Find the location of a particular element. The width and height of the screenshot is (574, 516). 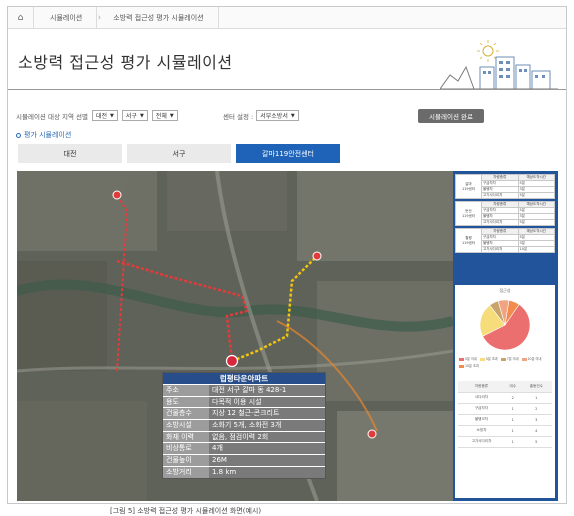

info-key: 건물높이 is located at coordinates (186, 460).